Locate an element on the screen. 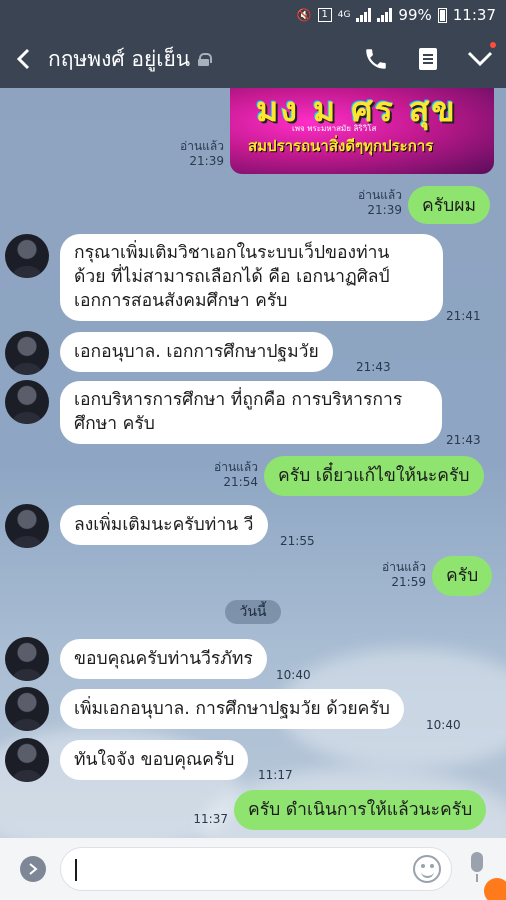 The image size is (506, 900). message-line: ศึกษา ครับ is located at coordinates (114, 424).